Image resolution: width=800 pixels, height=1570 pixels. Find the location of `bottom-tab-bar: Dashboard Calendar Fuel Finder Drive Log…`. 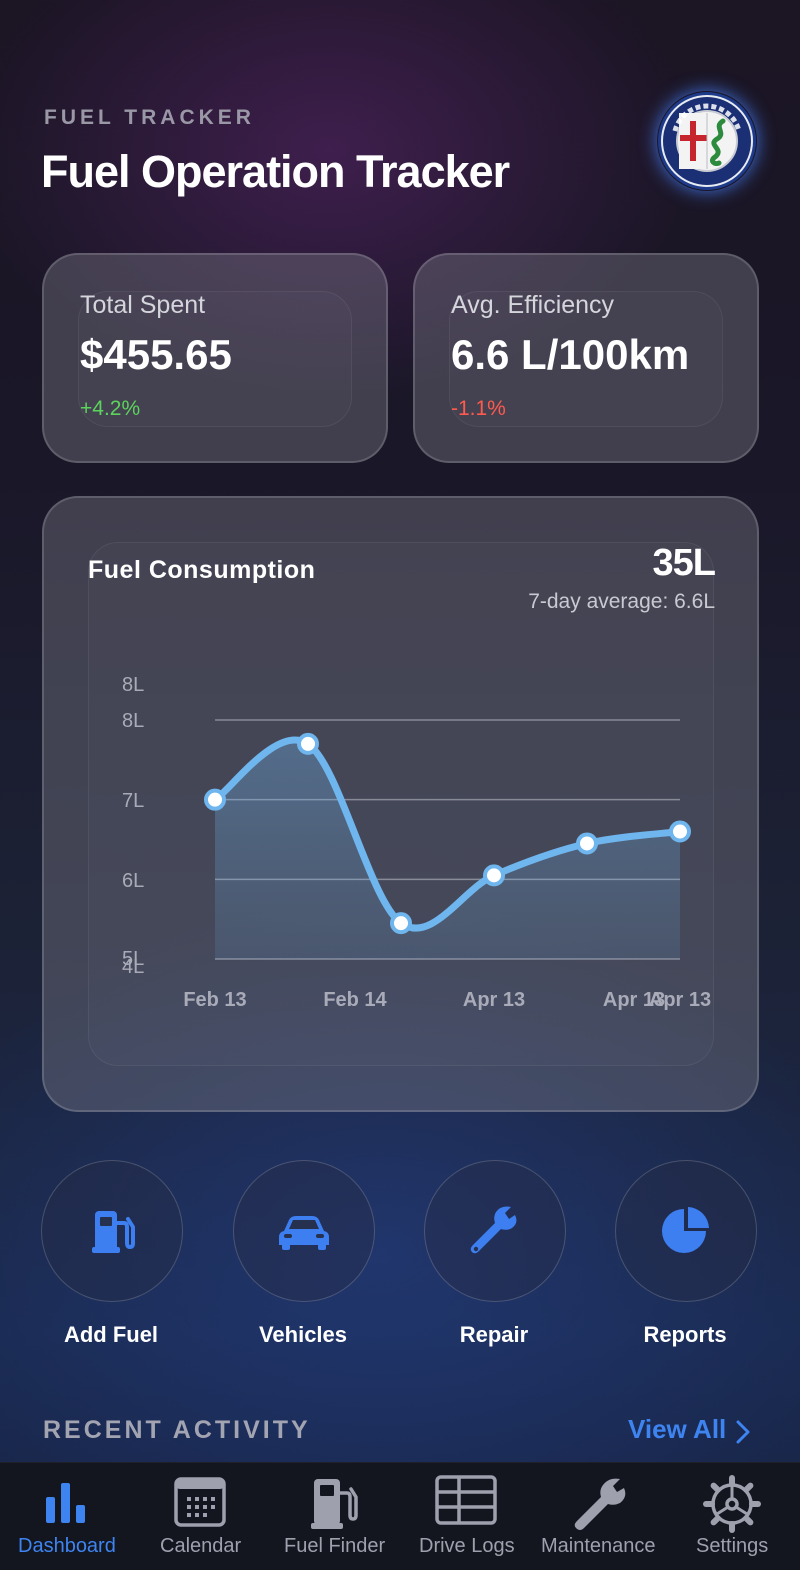

bottom-tab-bar: Dashboard Calendar Fuel Finder Drive Log… is located at coordinates (400, 1516).